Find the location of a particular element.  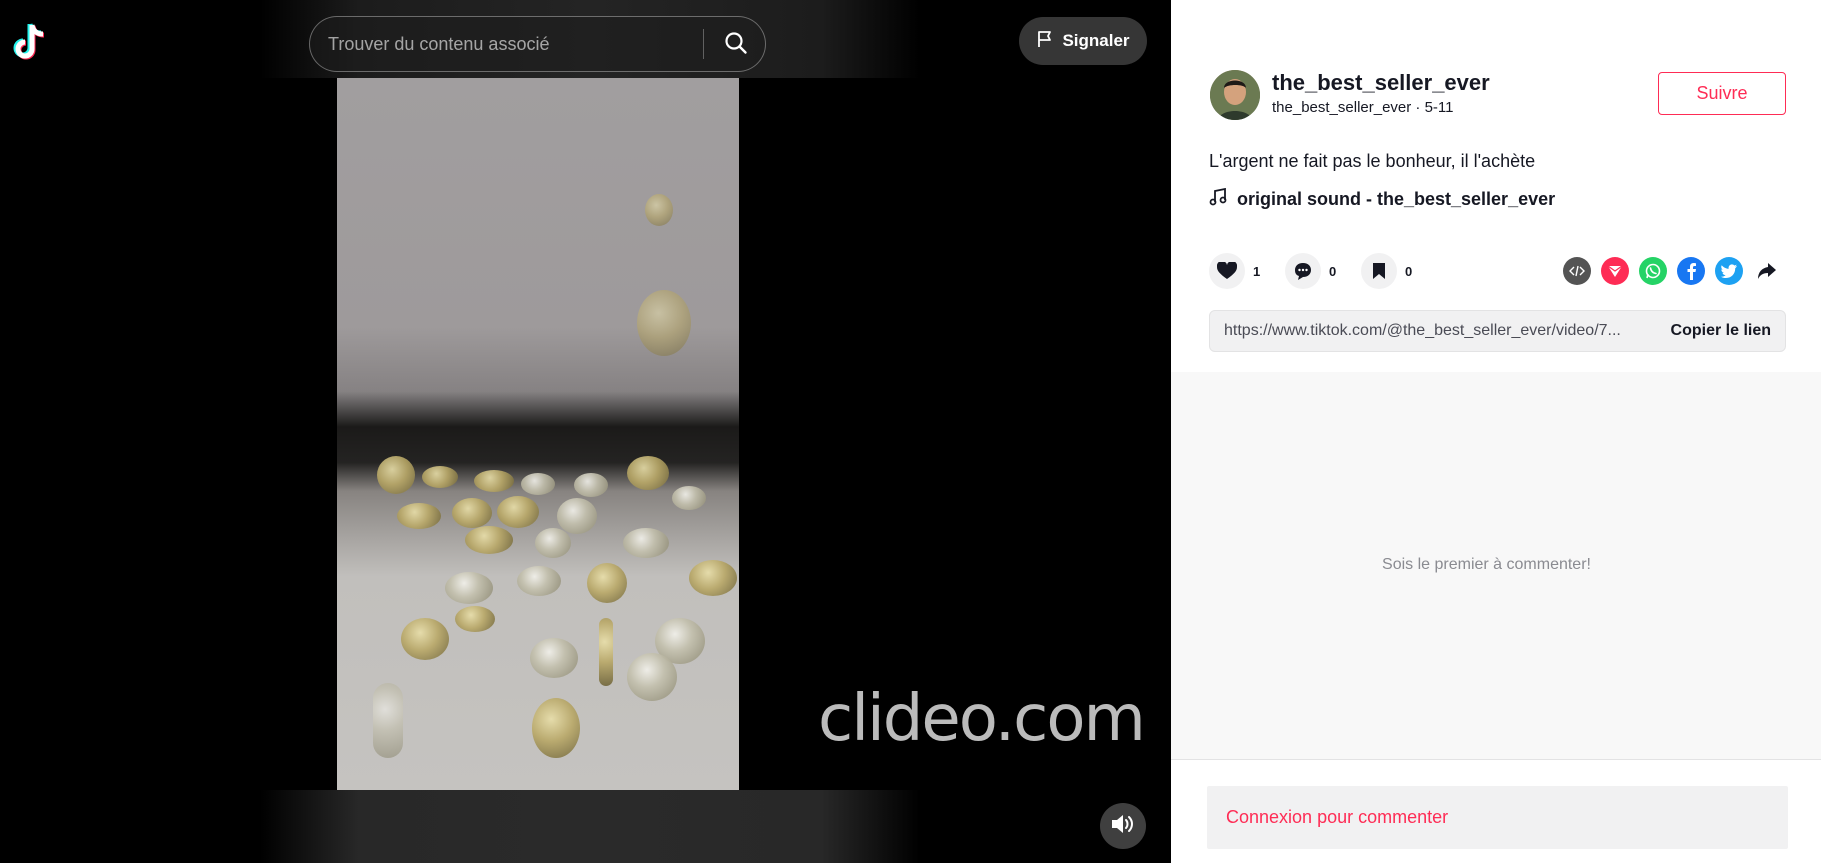

speaker-icon is located at coordinates (1123, 826).